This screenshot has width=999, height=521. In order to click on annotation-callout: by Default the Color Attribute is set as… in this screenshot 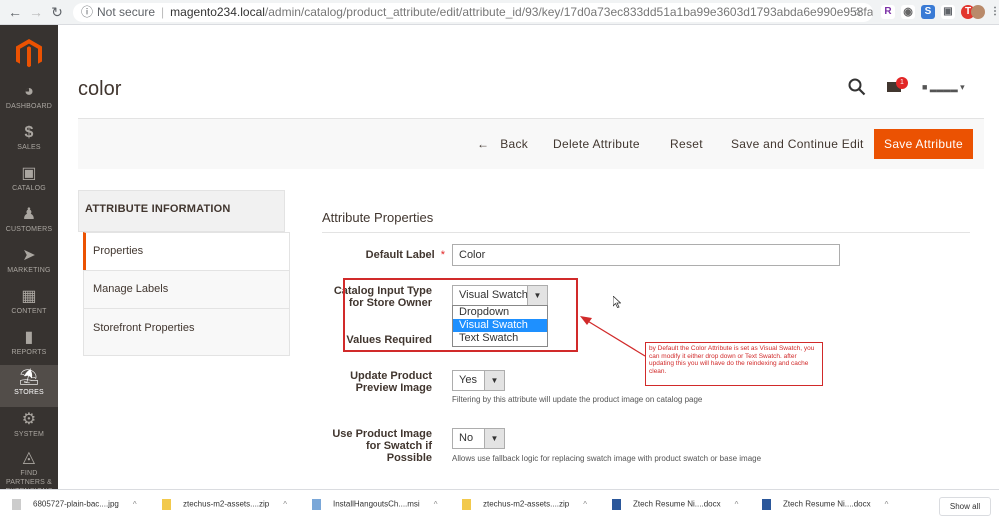, I will do `click(734, 364)`.